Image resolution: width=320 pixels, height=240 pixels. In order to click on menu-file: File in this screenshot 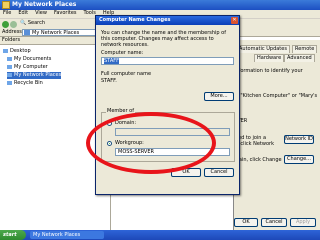, I will do `click(7, 13)`.